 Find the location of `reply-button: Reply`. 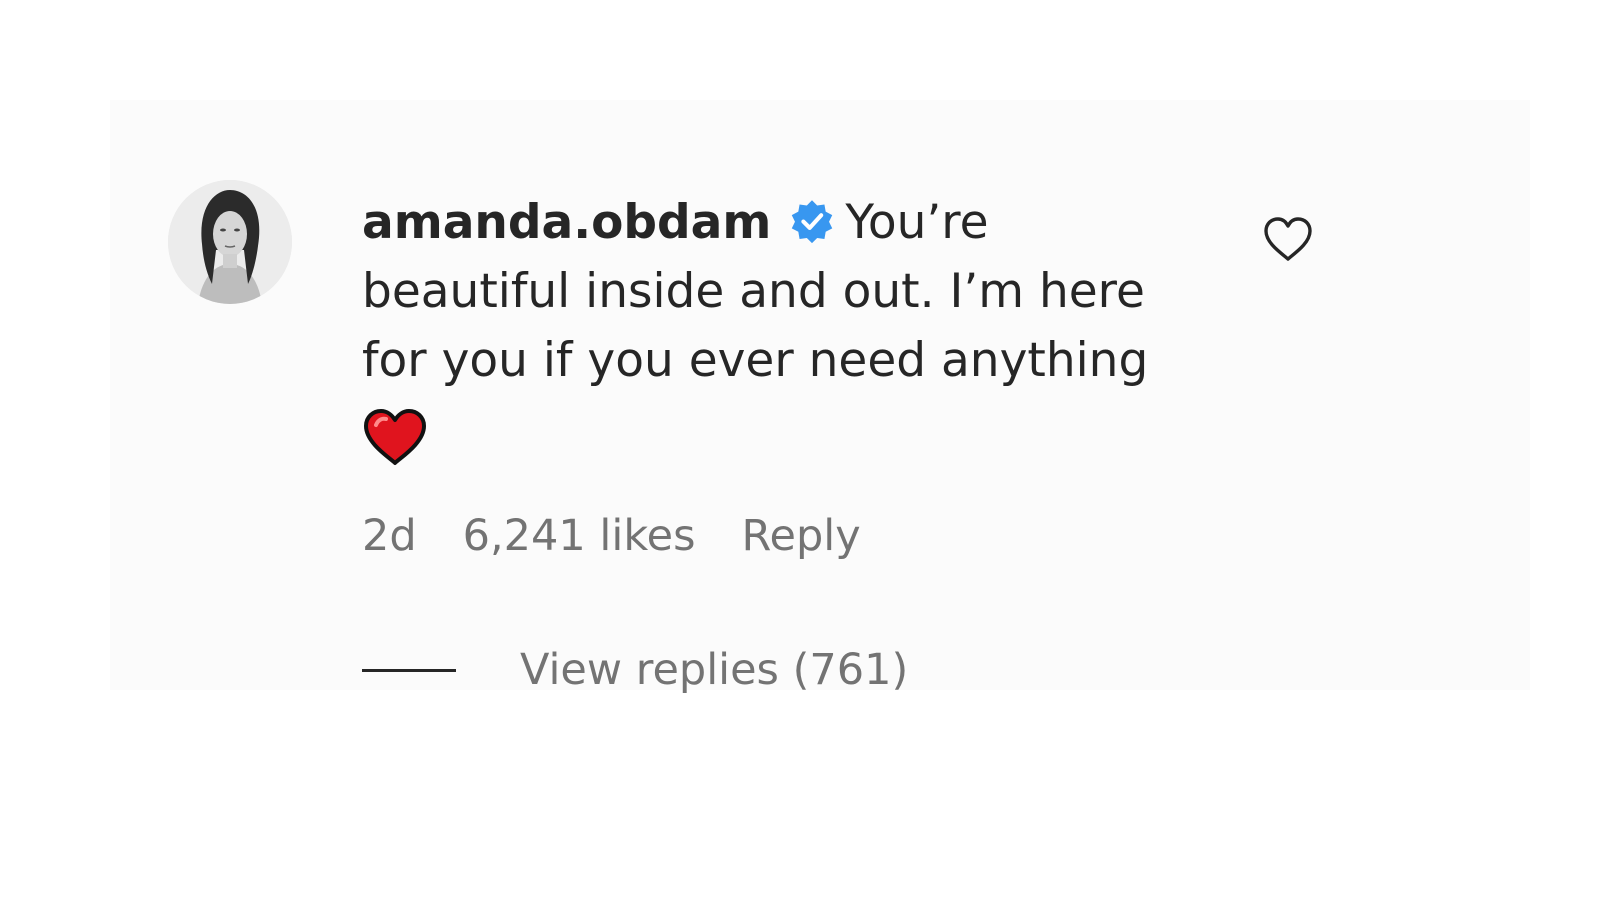

reply-button: Reply is located at coordinates (801, 536).